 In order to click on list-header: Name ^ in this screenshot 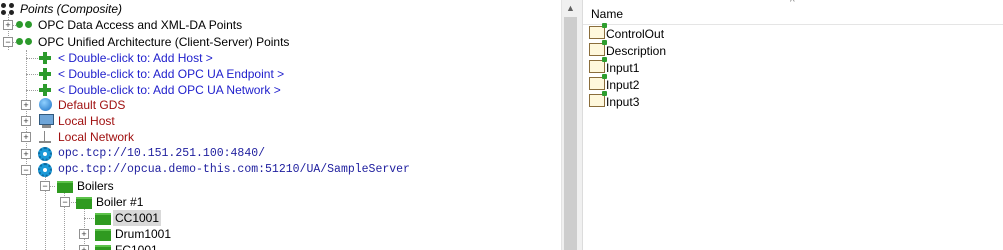, I will do `click(793, 12)`.